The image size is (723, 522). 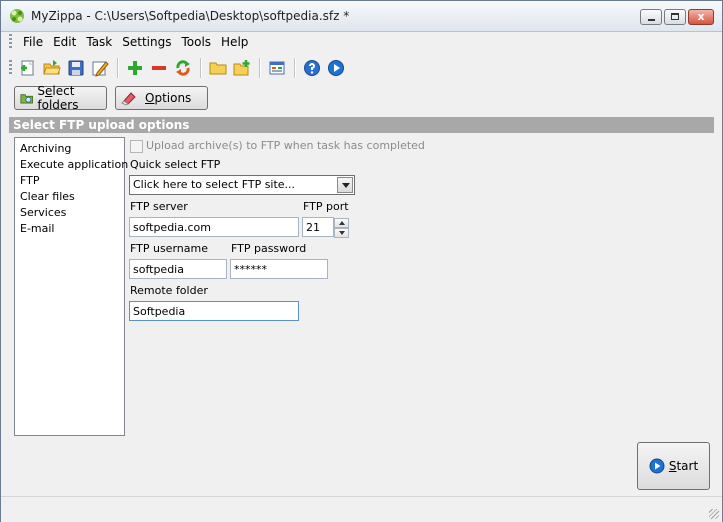 I want to click on upload-to-ftp-checkbox, so click(x=136, y=146).